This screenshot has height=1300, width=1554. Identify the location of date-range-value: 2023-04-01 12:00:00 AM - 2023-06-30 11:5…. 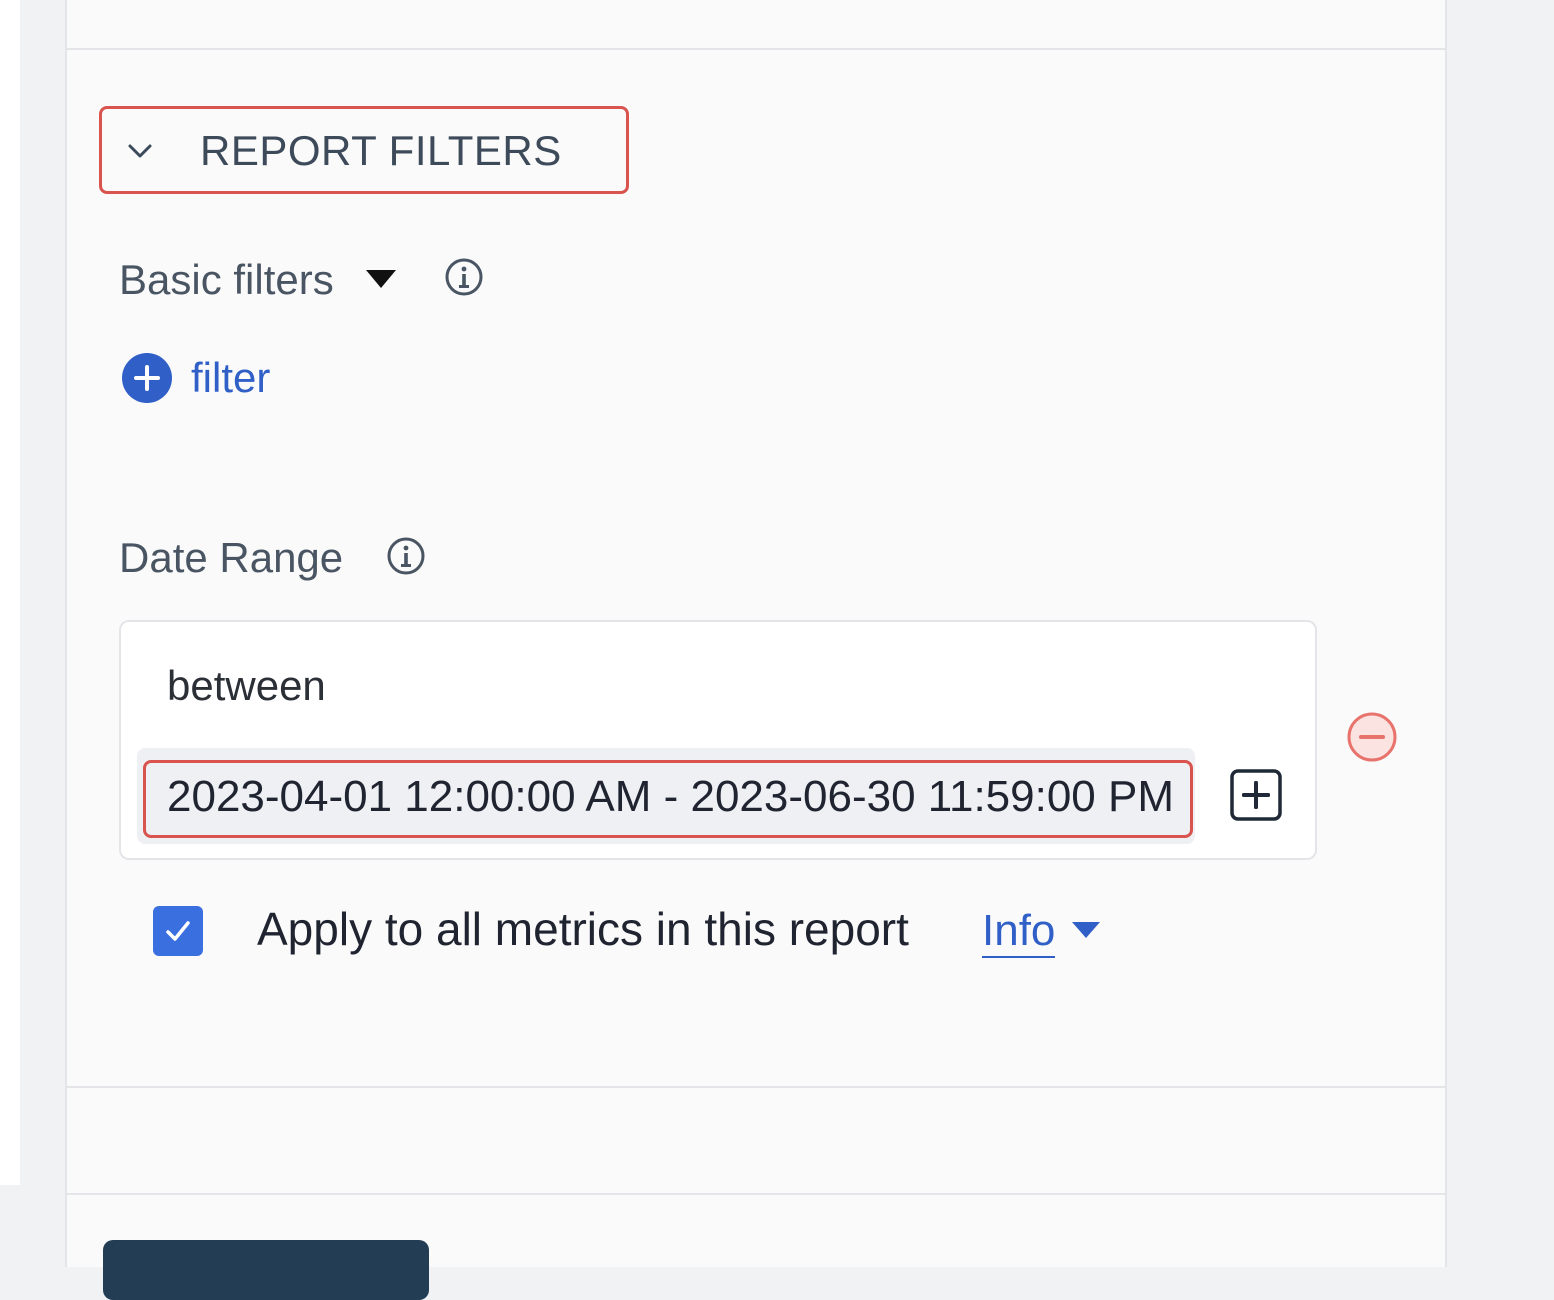
(670, 796).